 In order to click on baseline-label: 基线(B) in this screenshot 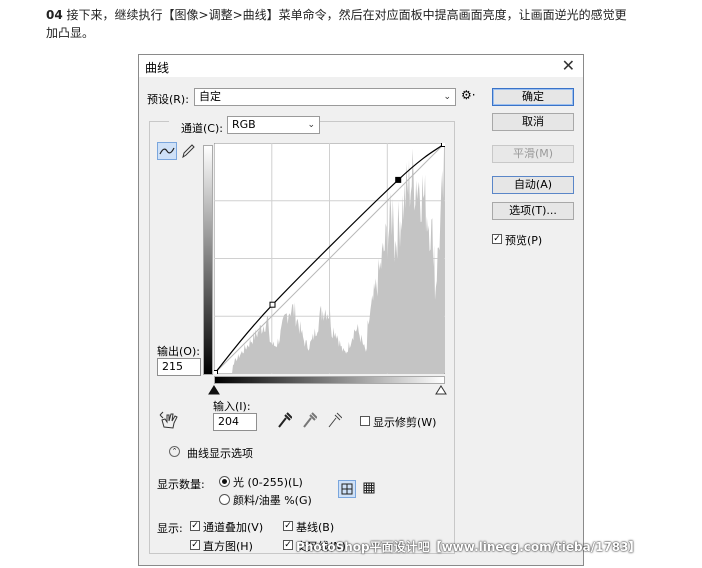, I will do `click(315, 527)`.